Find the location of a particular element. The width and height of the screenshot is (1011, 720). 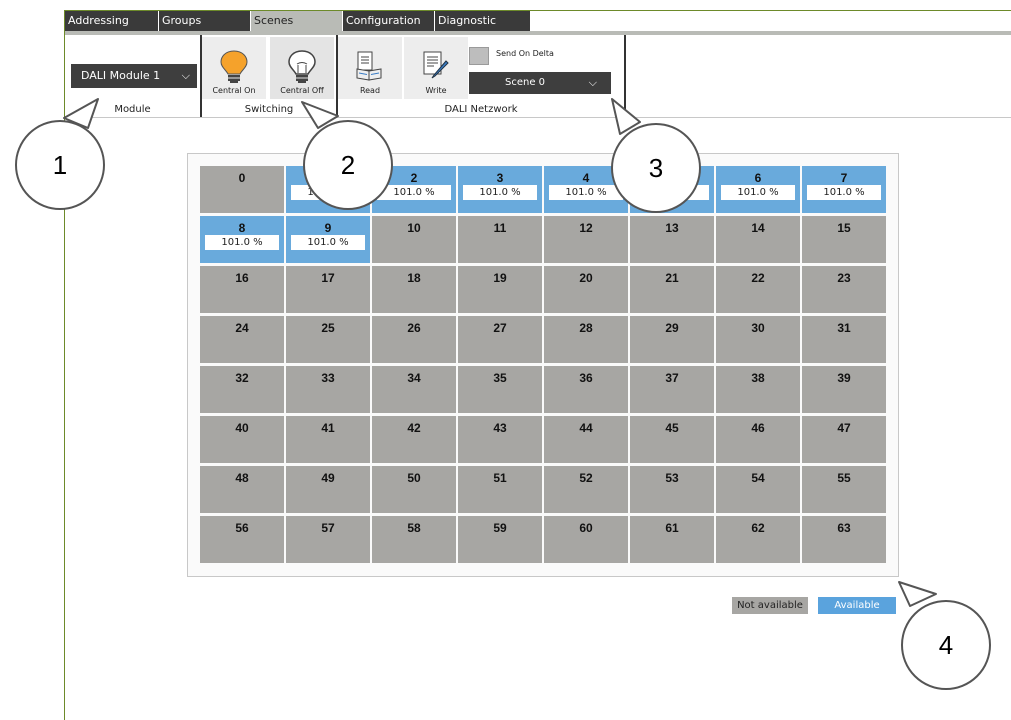

callout-2: 2 is located at coordinates (348, 165).